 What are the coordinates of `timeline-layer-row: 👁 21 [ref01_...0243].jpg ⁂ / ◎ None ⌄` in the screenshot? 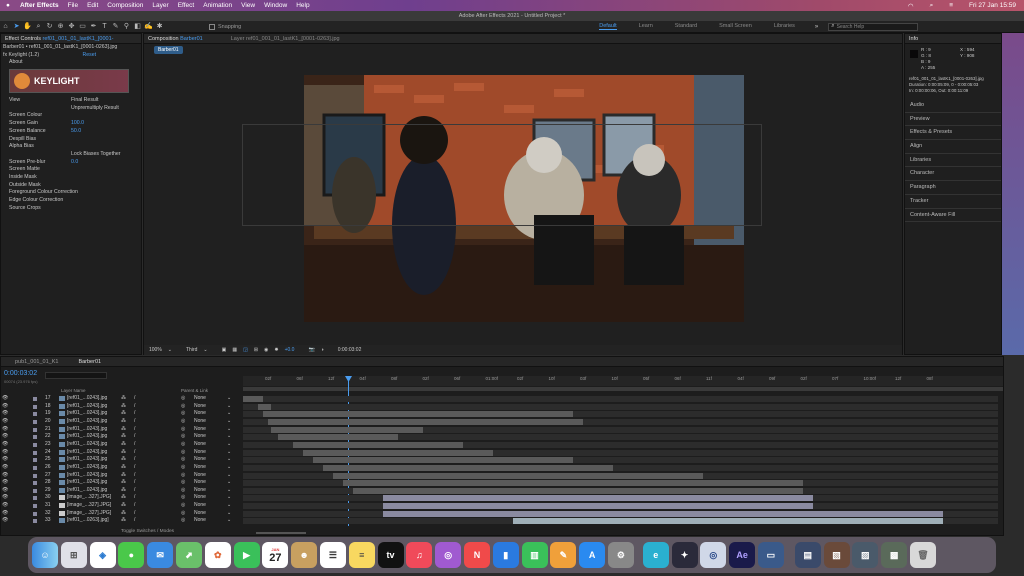 It's located at (501, 430).